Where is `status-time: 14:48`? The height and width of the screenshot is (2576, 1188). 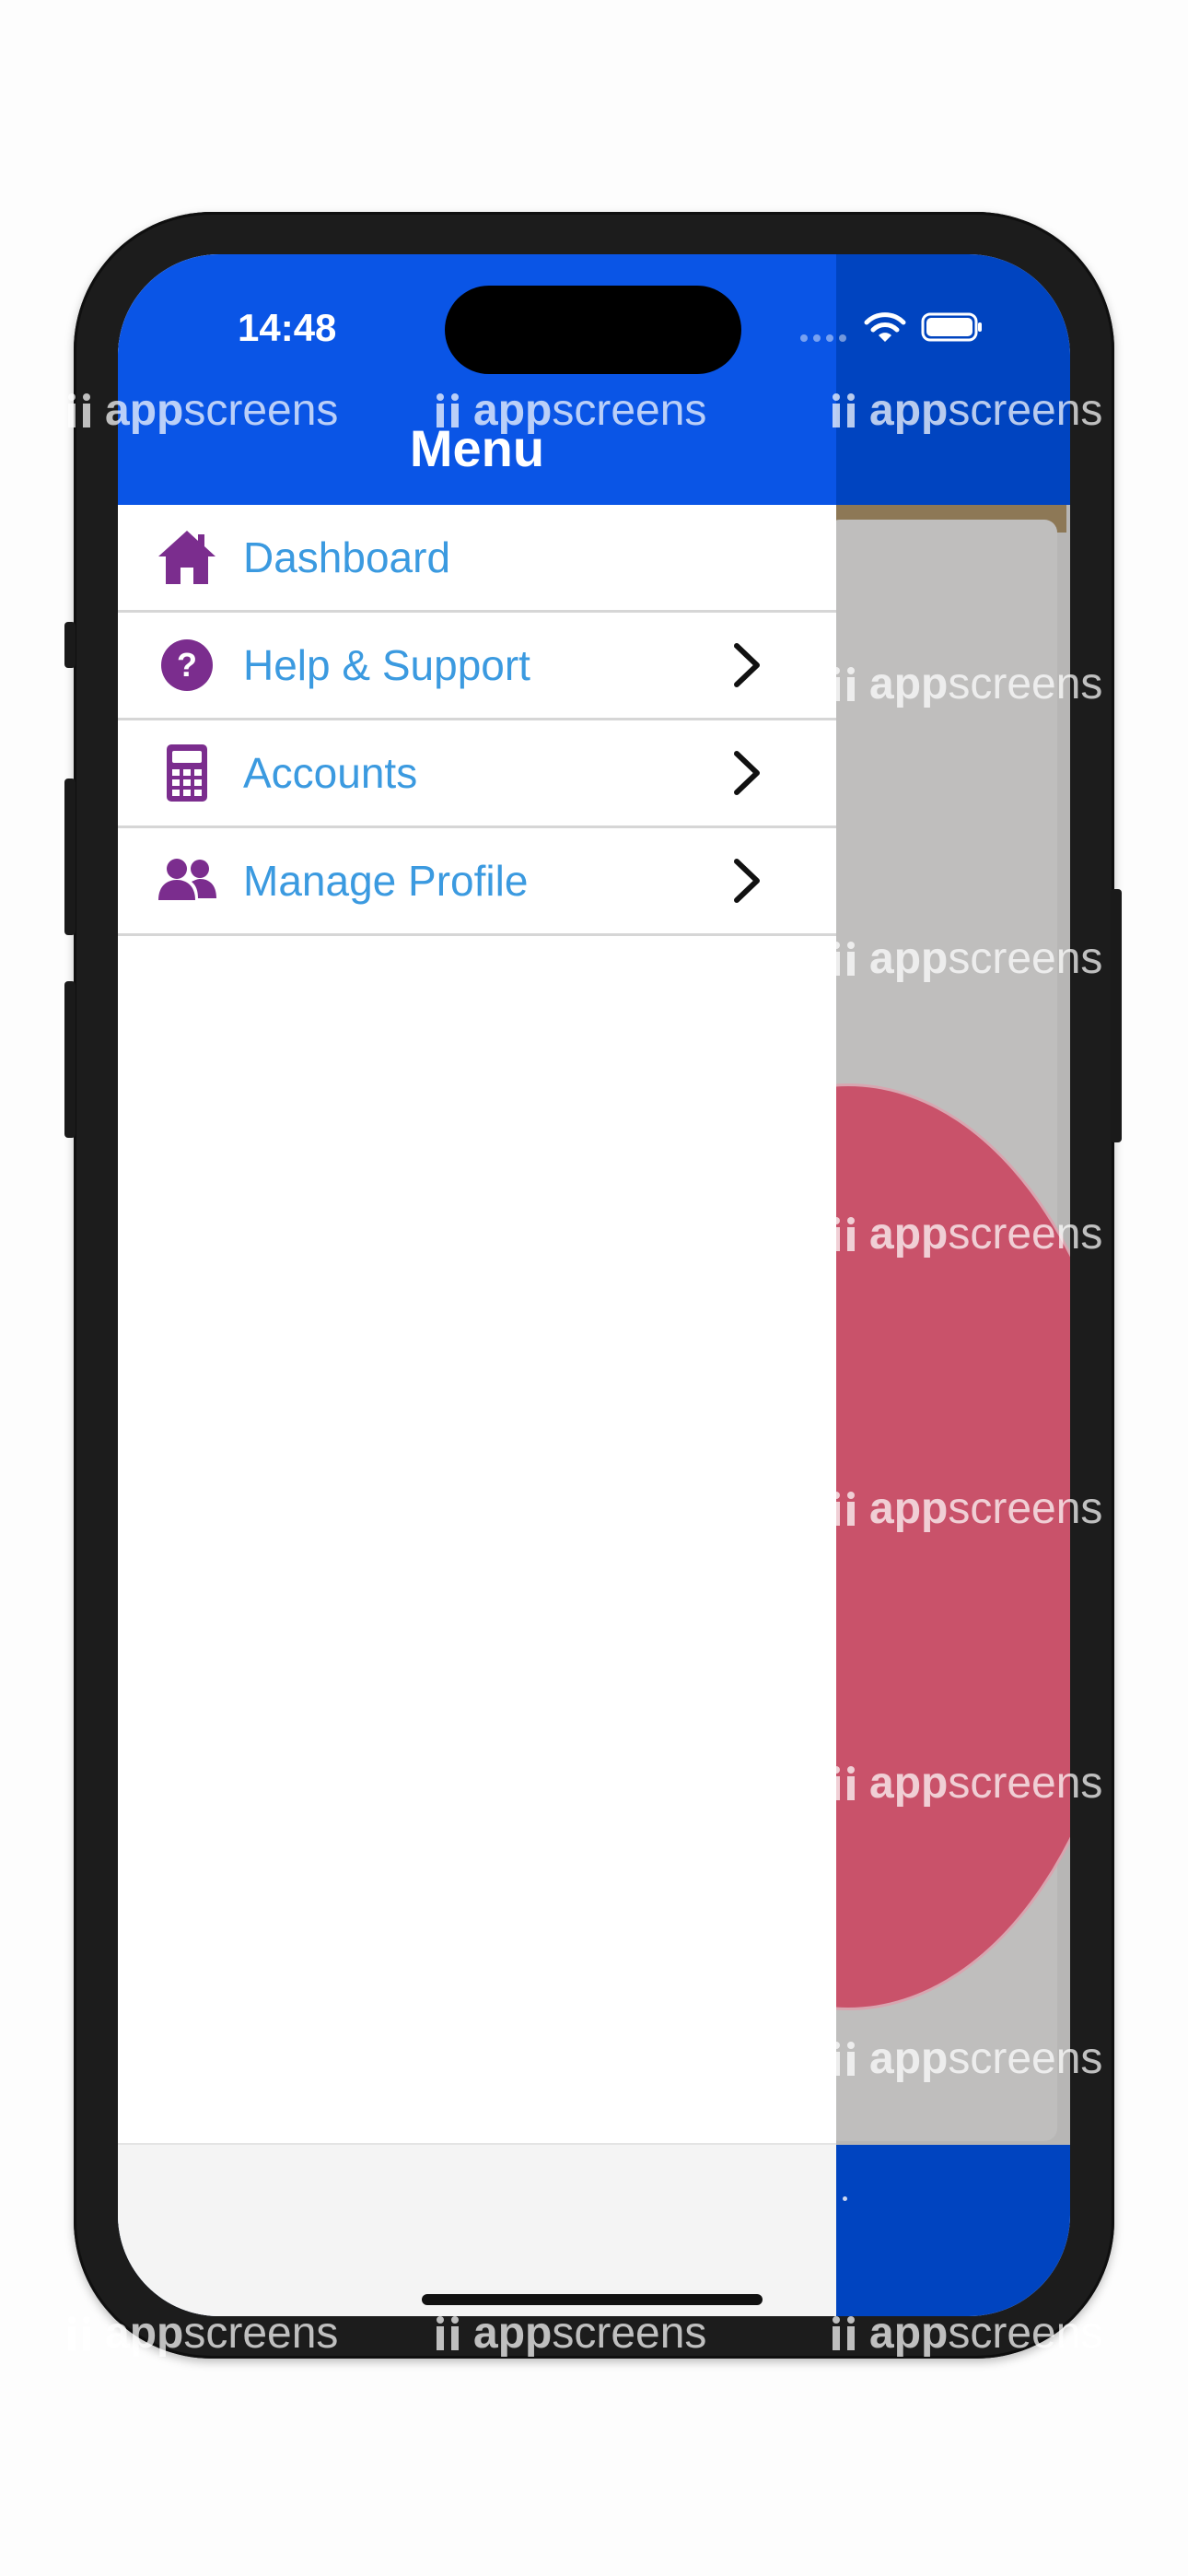
status-time: 14:48 is located at coordinates (287, 327).